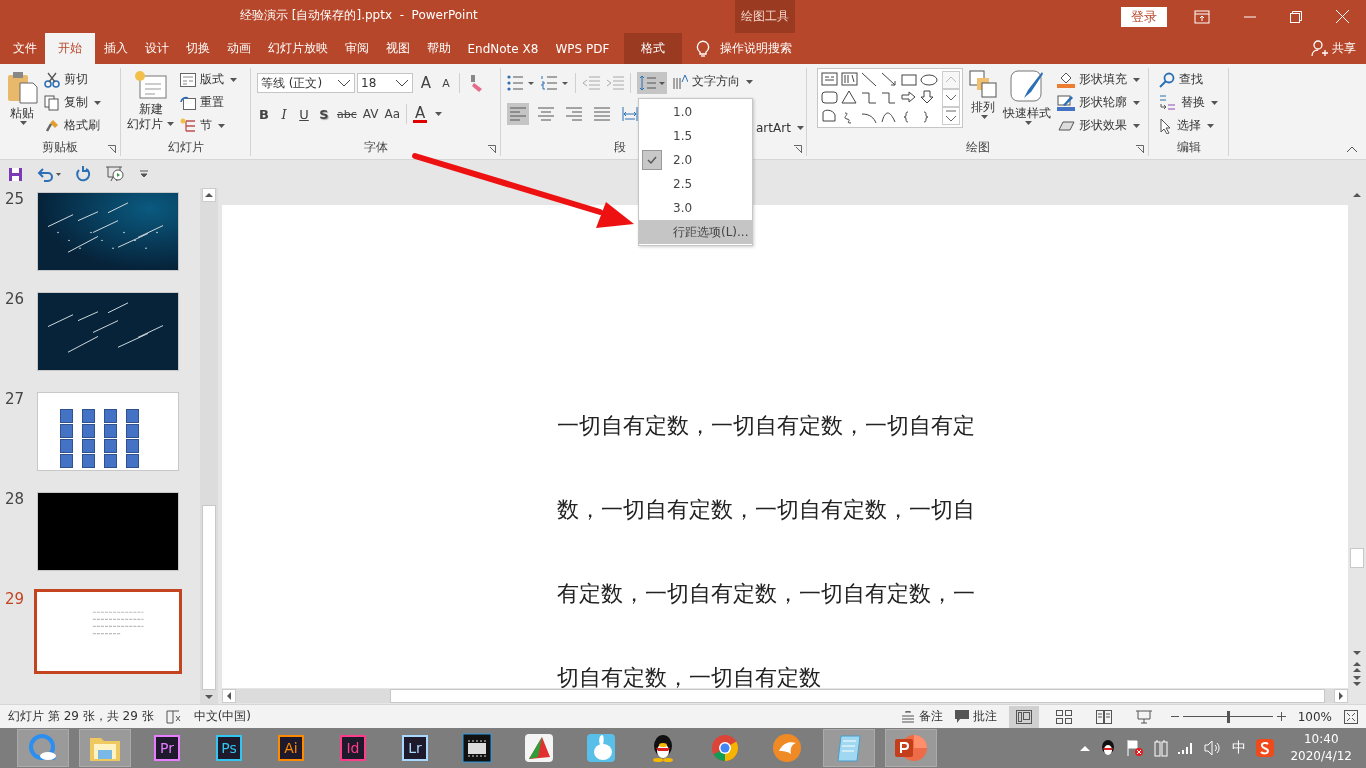 The height and width of the screenshot is (768, 1366). What do you see at coordinates (375, 147) in the screenshot?
I see `group-label: 字体` at bounding box center [375, 147].